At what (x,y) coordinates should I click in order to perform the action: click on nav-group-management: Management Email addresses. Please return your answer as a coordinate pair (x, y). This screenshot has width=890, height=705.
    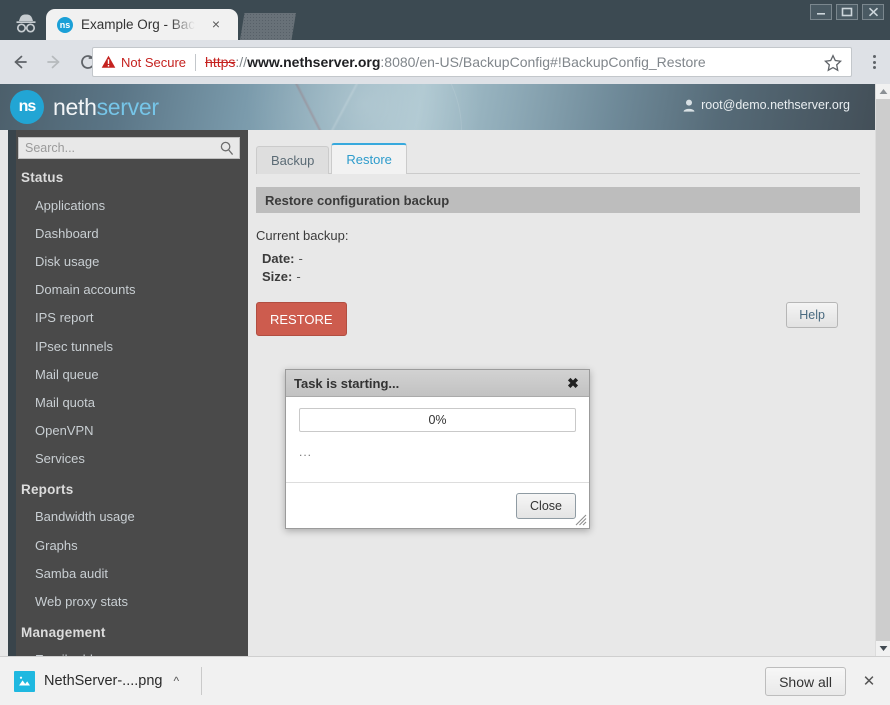
    Looking at the image, I should click on (129, 636).